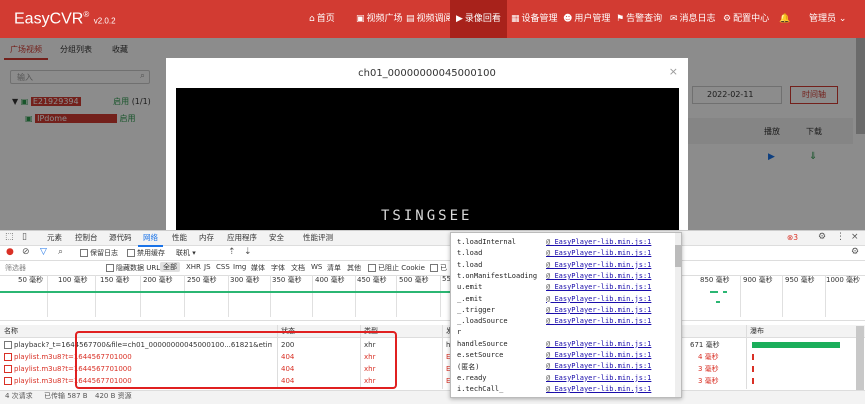  Describe the element at coordinates (396, 268) in the screenshot. I see `blocked-cookies-checkbox: 已阻止 Cookie` at that location.